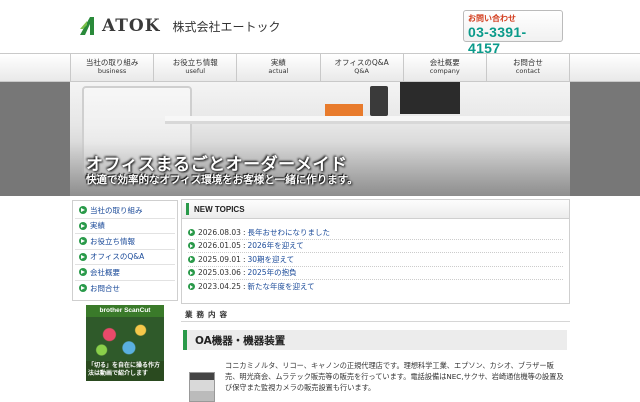 This screenshot has width=640, height=402. I want to click on hero-monitor-shape, so click(430, 98).